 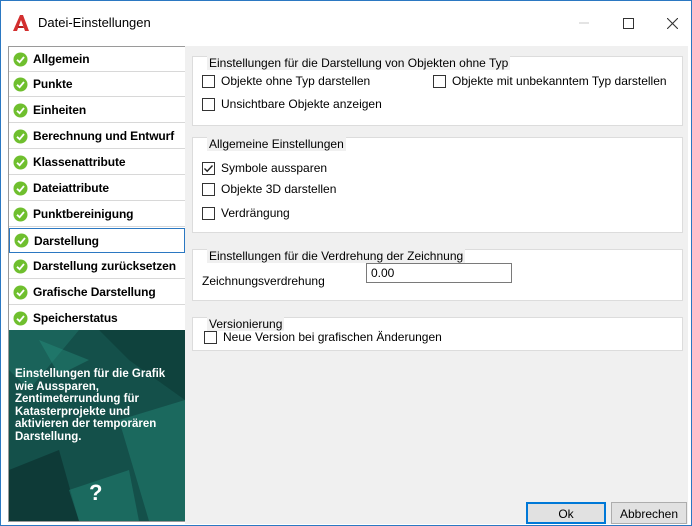 I want to click on checkbox-label: Symbole aussparen, so click(x=274, y=168).